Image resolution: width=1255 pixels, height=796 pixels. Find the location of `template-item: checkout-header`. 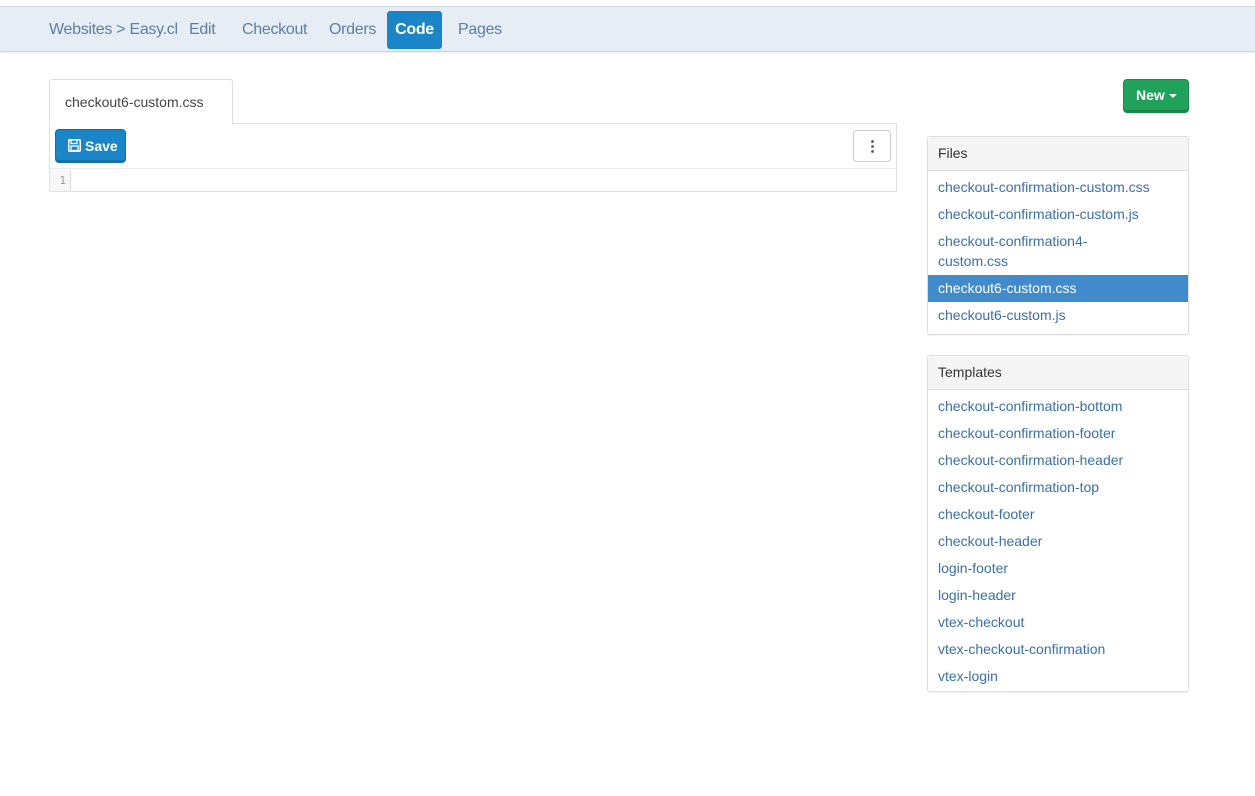

template-item: checkout-header is located at coordinates (1058, 541).